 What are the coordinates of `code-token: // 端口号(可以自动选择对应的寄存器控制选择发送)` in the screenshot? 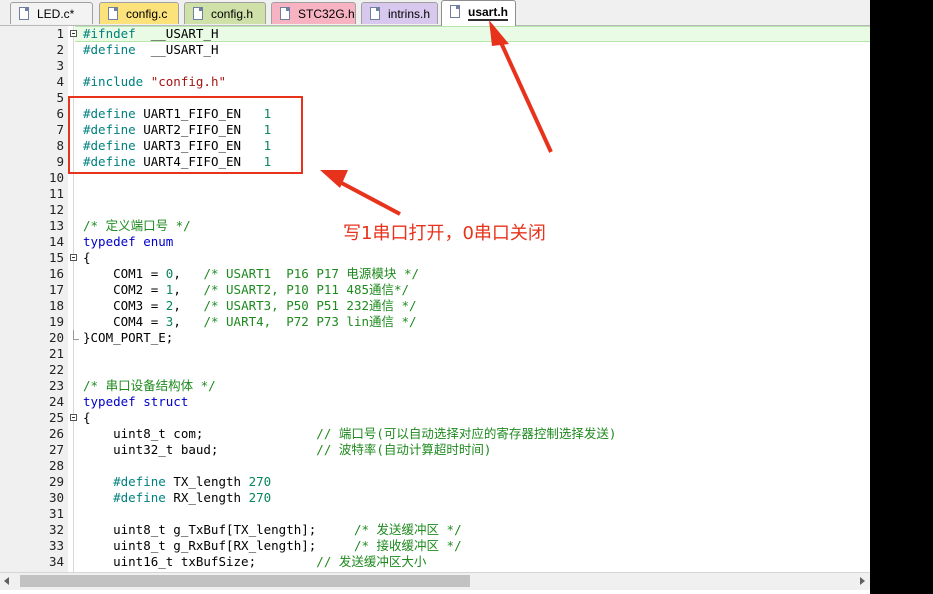 It's located at (466, 433).